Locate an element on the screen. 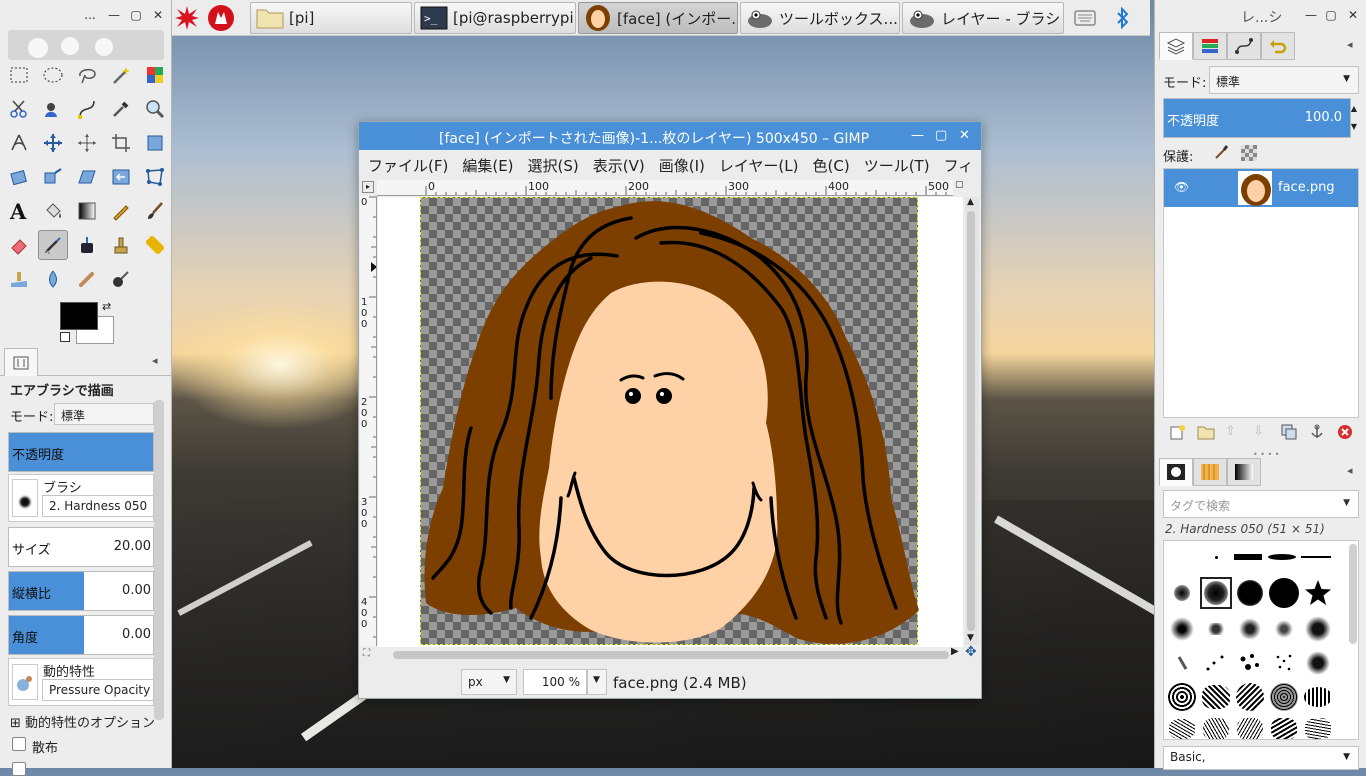 Image resolution: width=1366 pixels, height=776 pixels. fuzzy-select-icon is located at coordinates (121, 75).